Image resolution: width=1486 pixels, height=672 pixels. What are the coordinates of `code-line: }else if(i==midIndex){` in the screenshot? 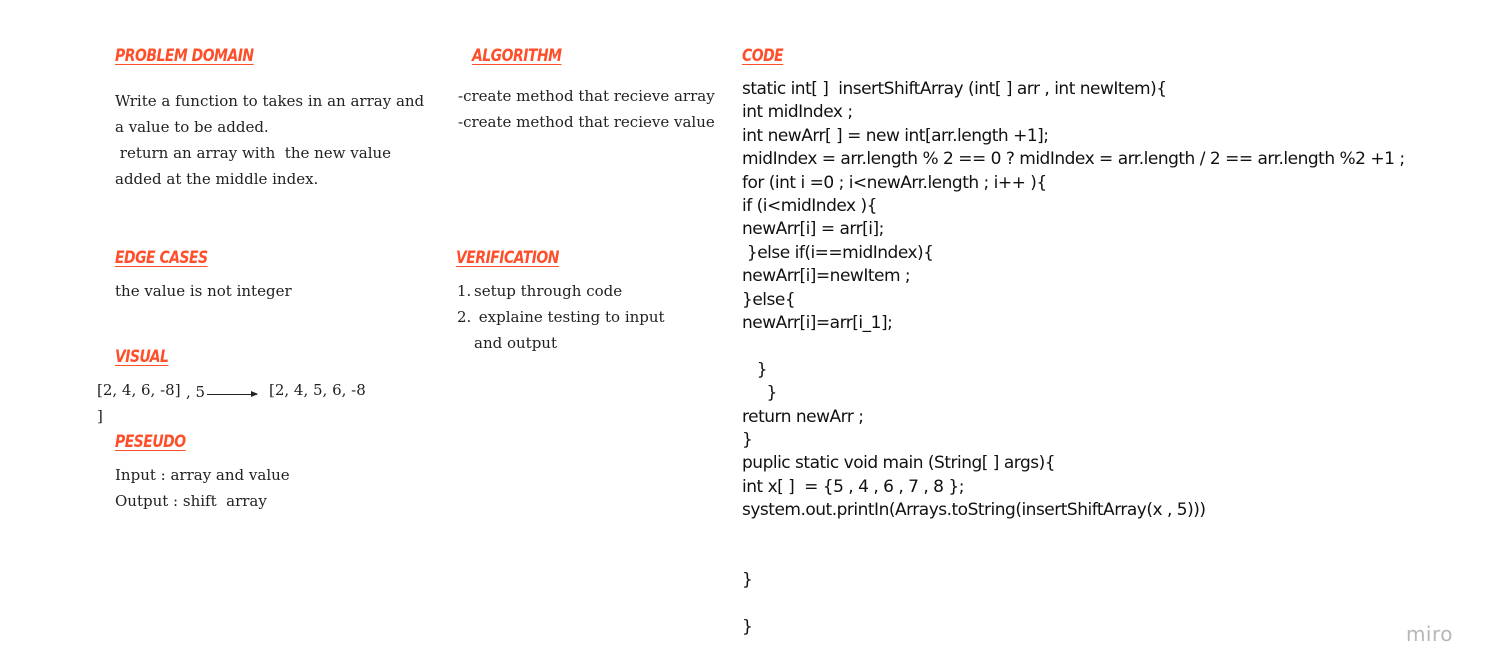 It's located at (838, 252).